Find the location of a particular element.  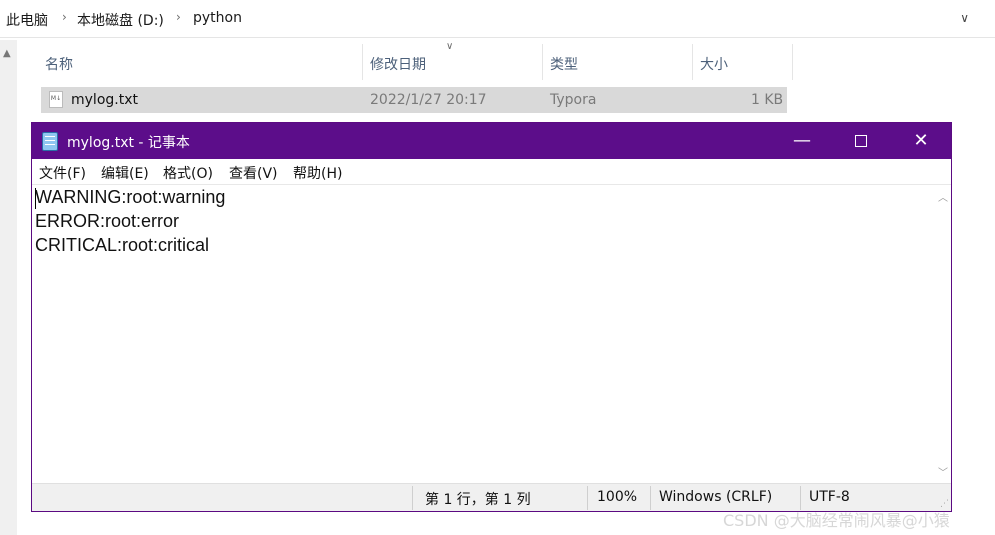

maximize-button is located at coordinates (861, 141).